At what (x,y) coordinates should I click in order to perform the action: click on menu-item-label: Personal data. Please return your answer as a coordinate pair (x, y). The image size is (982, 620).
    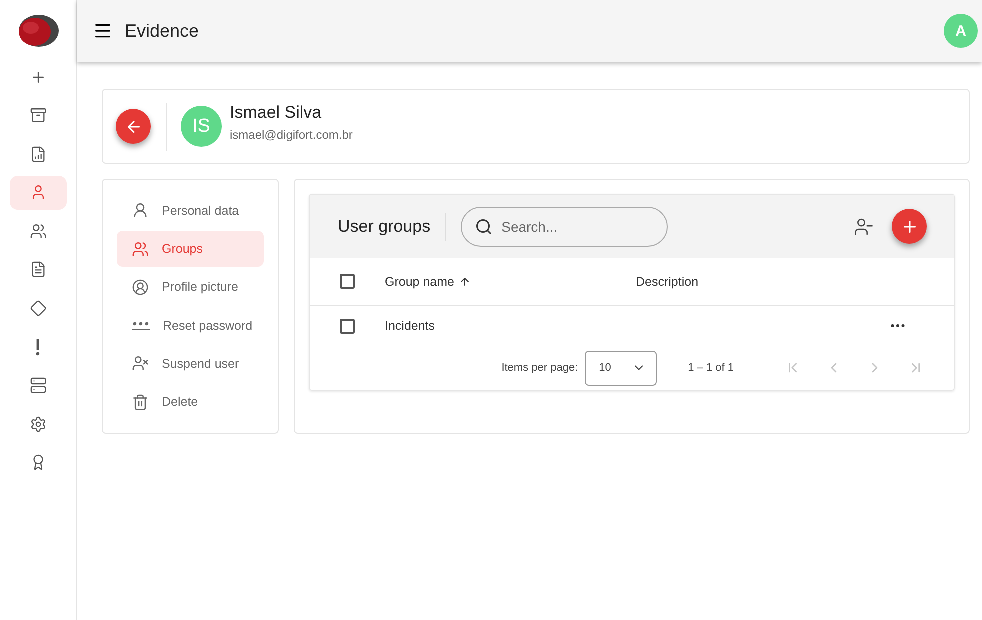
    Looking at the image, I should click on (201, 211).